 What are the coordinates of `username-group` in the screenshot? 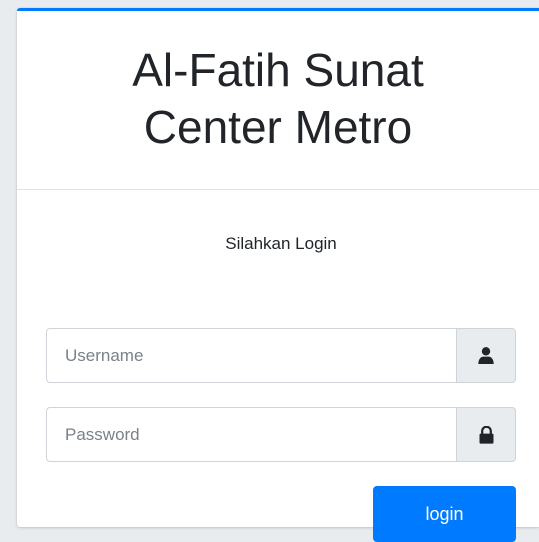 It's located at (281, 355).